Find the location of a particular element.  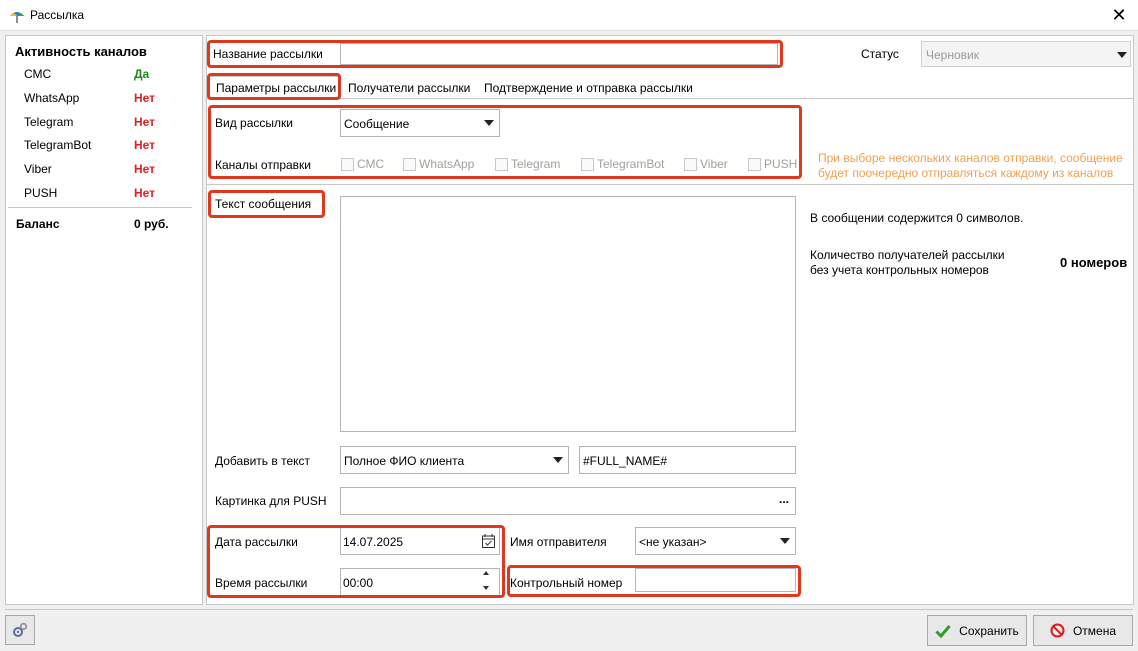

gears-icon is located at coordinates (20, 629).